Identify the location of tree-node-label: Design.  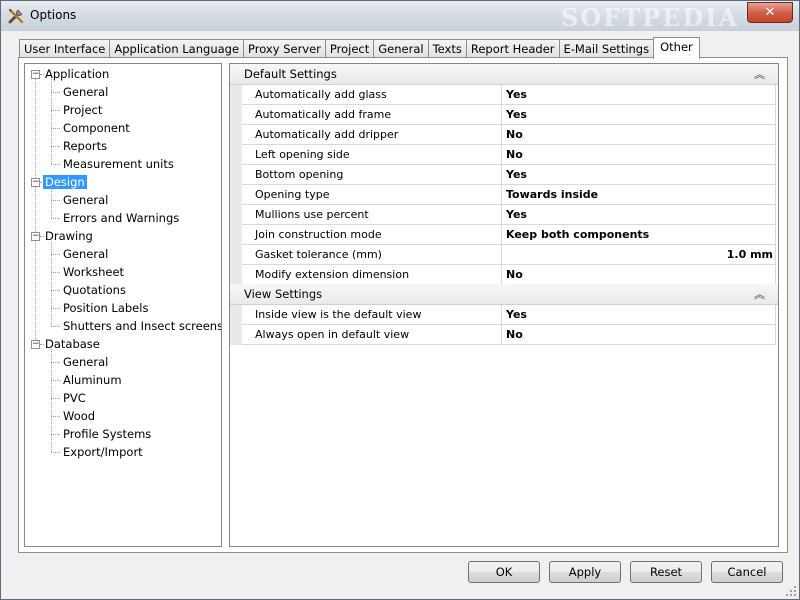
(65, 182).